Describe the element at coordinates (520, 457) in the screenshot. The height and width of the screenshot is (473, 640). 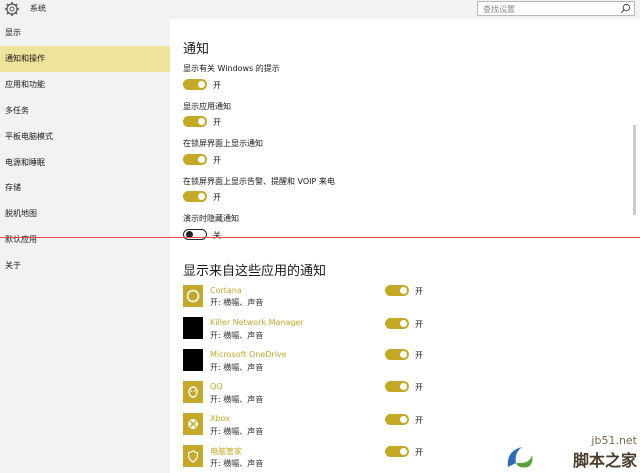
I see `watermark-logo-icon` at that location.